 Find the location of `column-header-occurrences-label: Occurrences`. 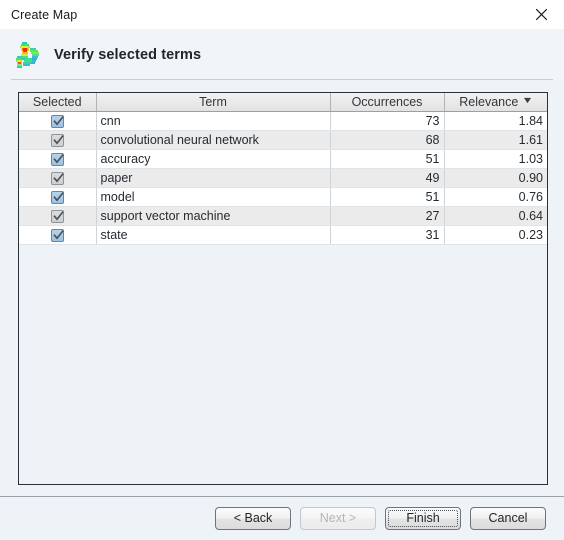

column-header-occurrences-label: Occurrences is located at coordinates (387, 101).